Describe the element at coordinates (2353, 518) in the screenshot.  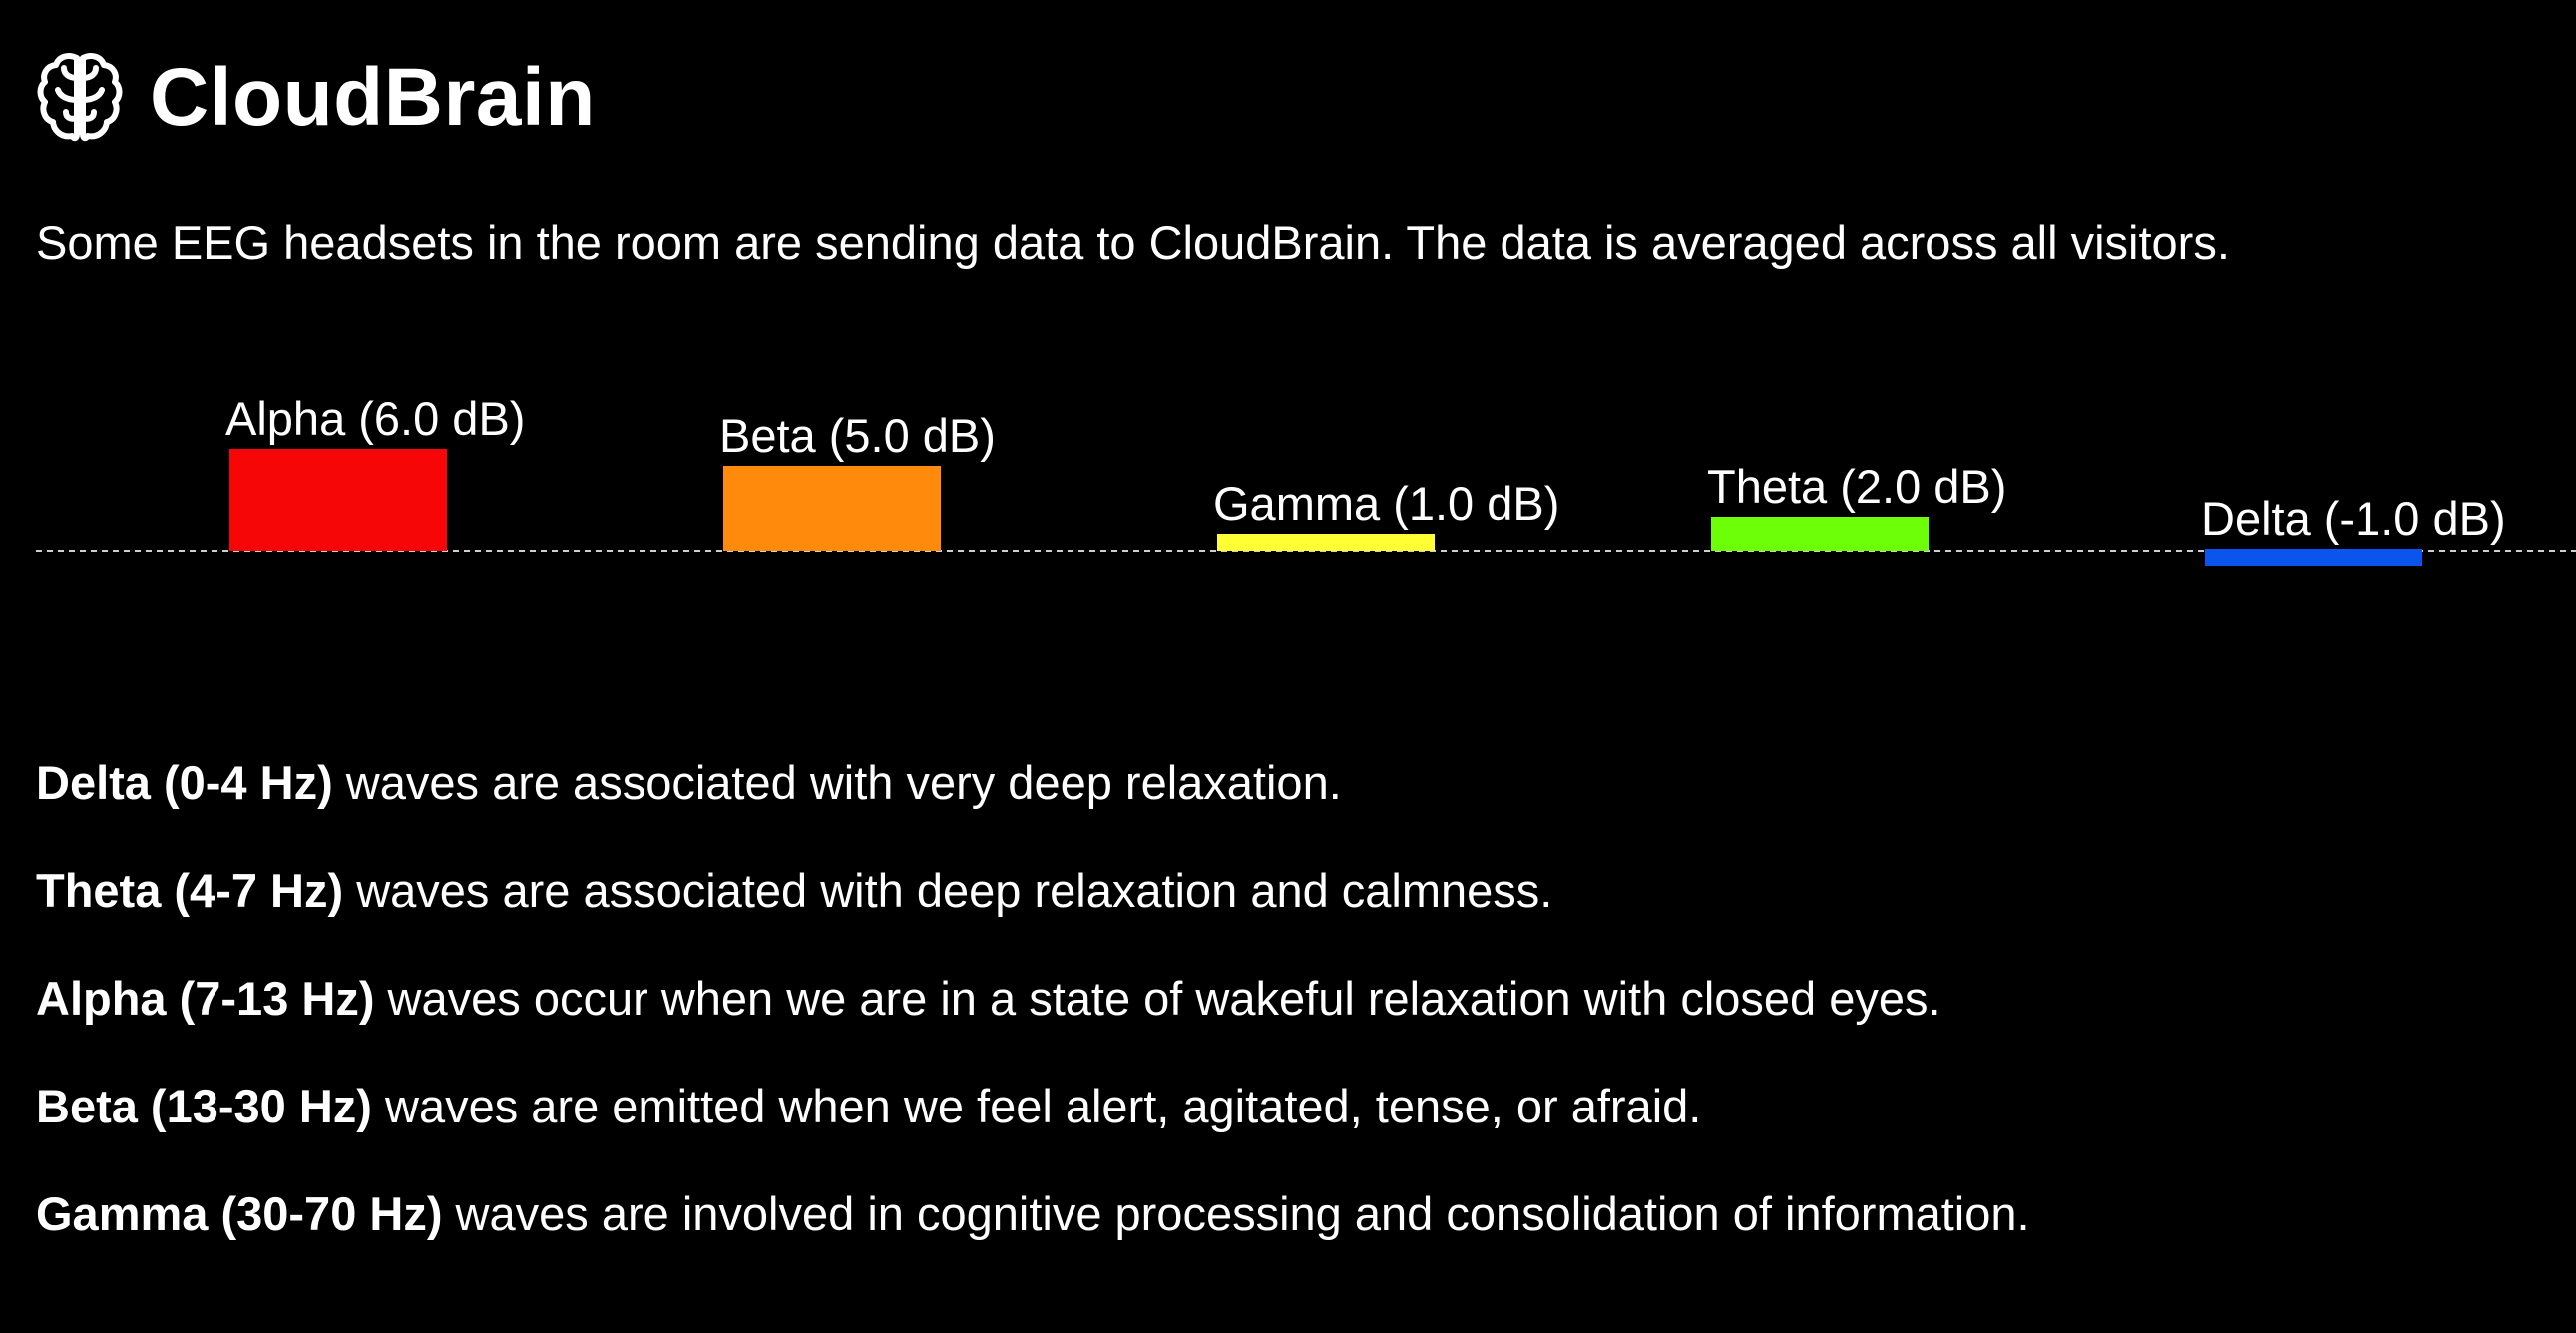
I see `bar-label-delta: Delta (-1.0 dB)` at that location.